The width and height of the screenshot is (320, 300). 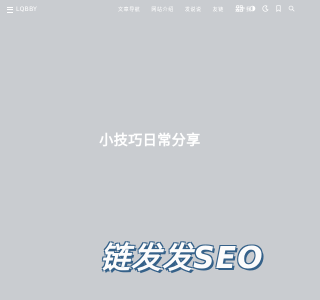 I want to click on moon-icon, so click(x=265, y=8).